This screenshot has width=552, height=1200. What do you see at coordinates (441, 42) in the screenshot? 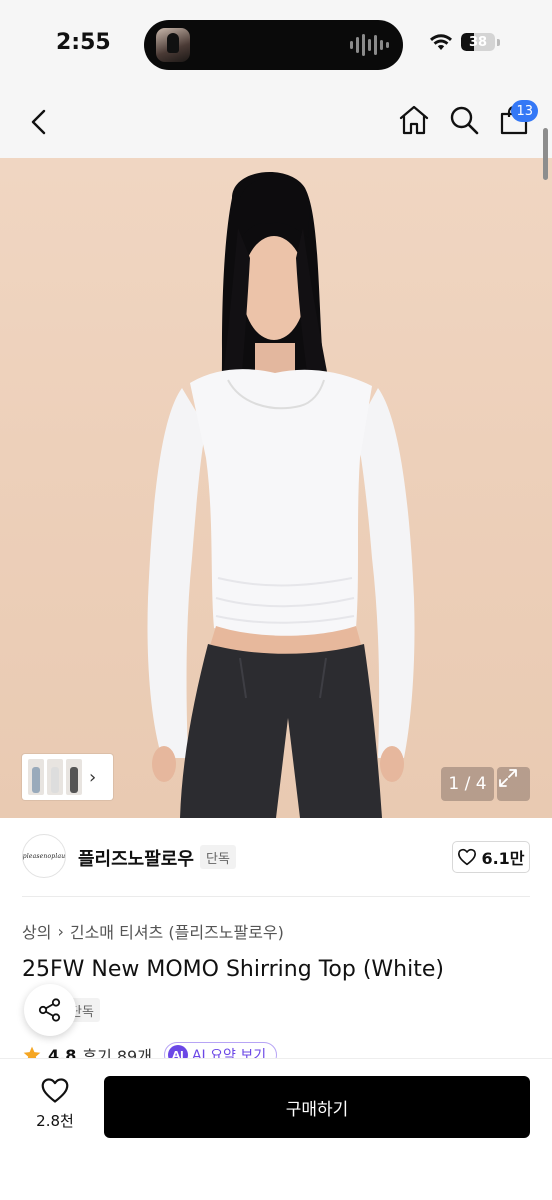
I see `wifi-icon` at bounding box center [441, 42].